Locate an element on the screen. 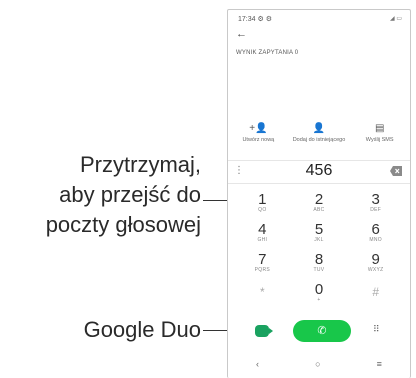 Image resolution: width=416 pixels, height=378 pixels. nav-back-icon: ‹ is located at coordinates (257, 367).